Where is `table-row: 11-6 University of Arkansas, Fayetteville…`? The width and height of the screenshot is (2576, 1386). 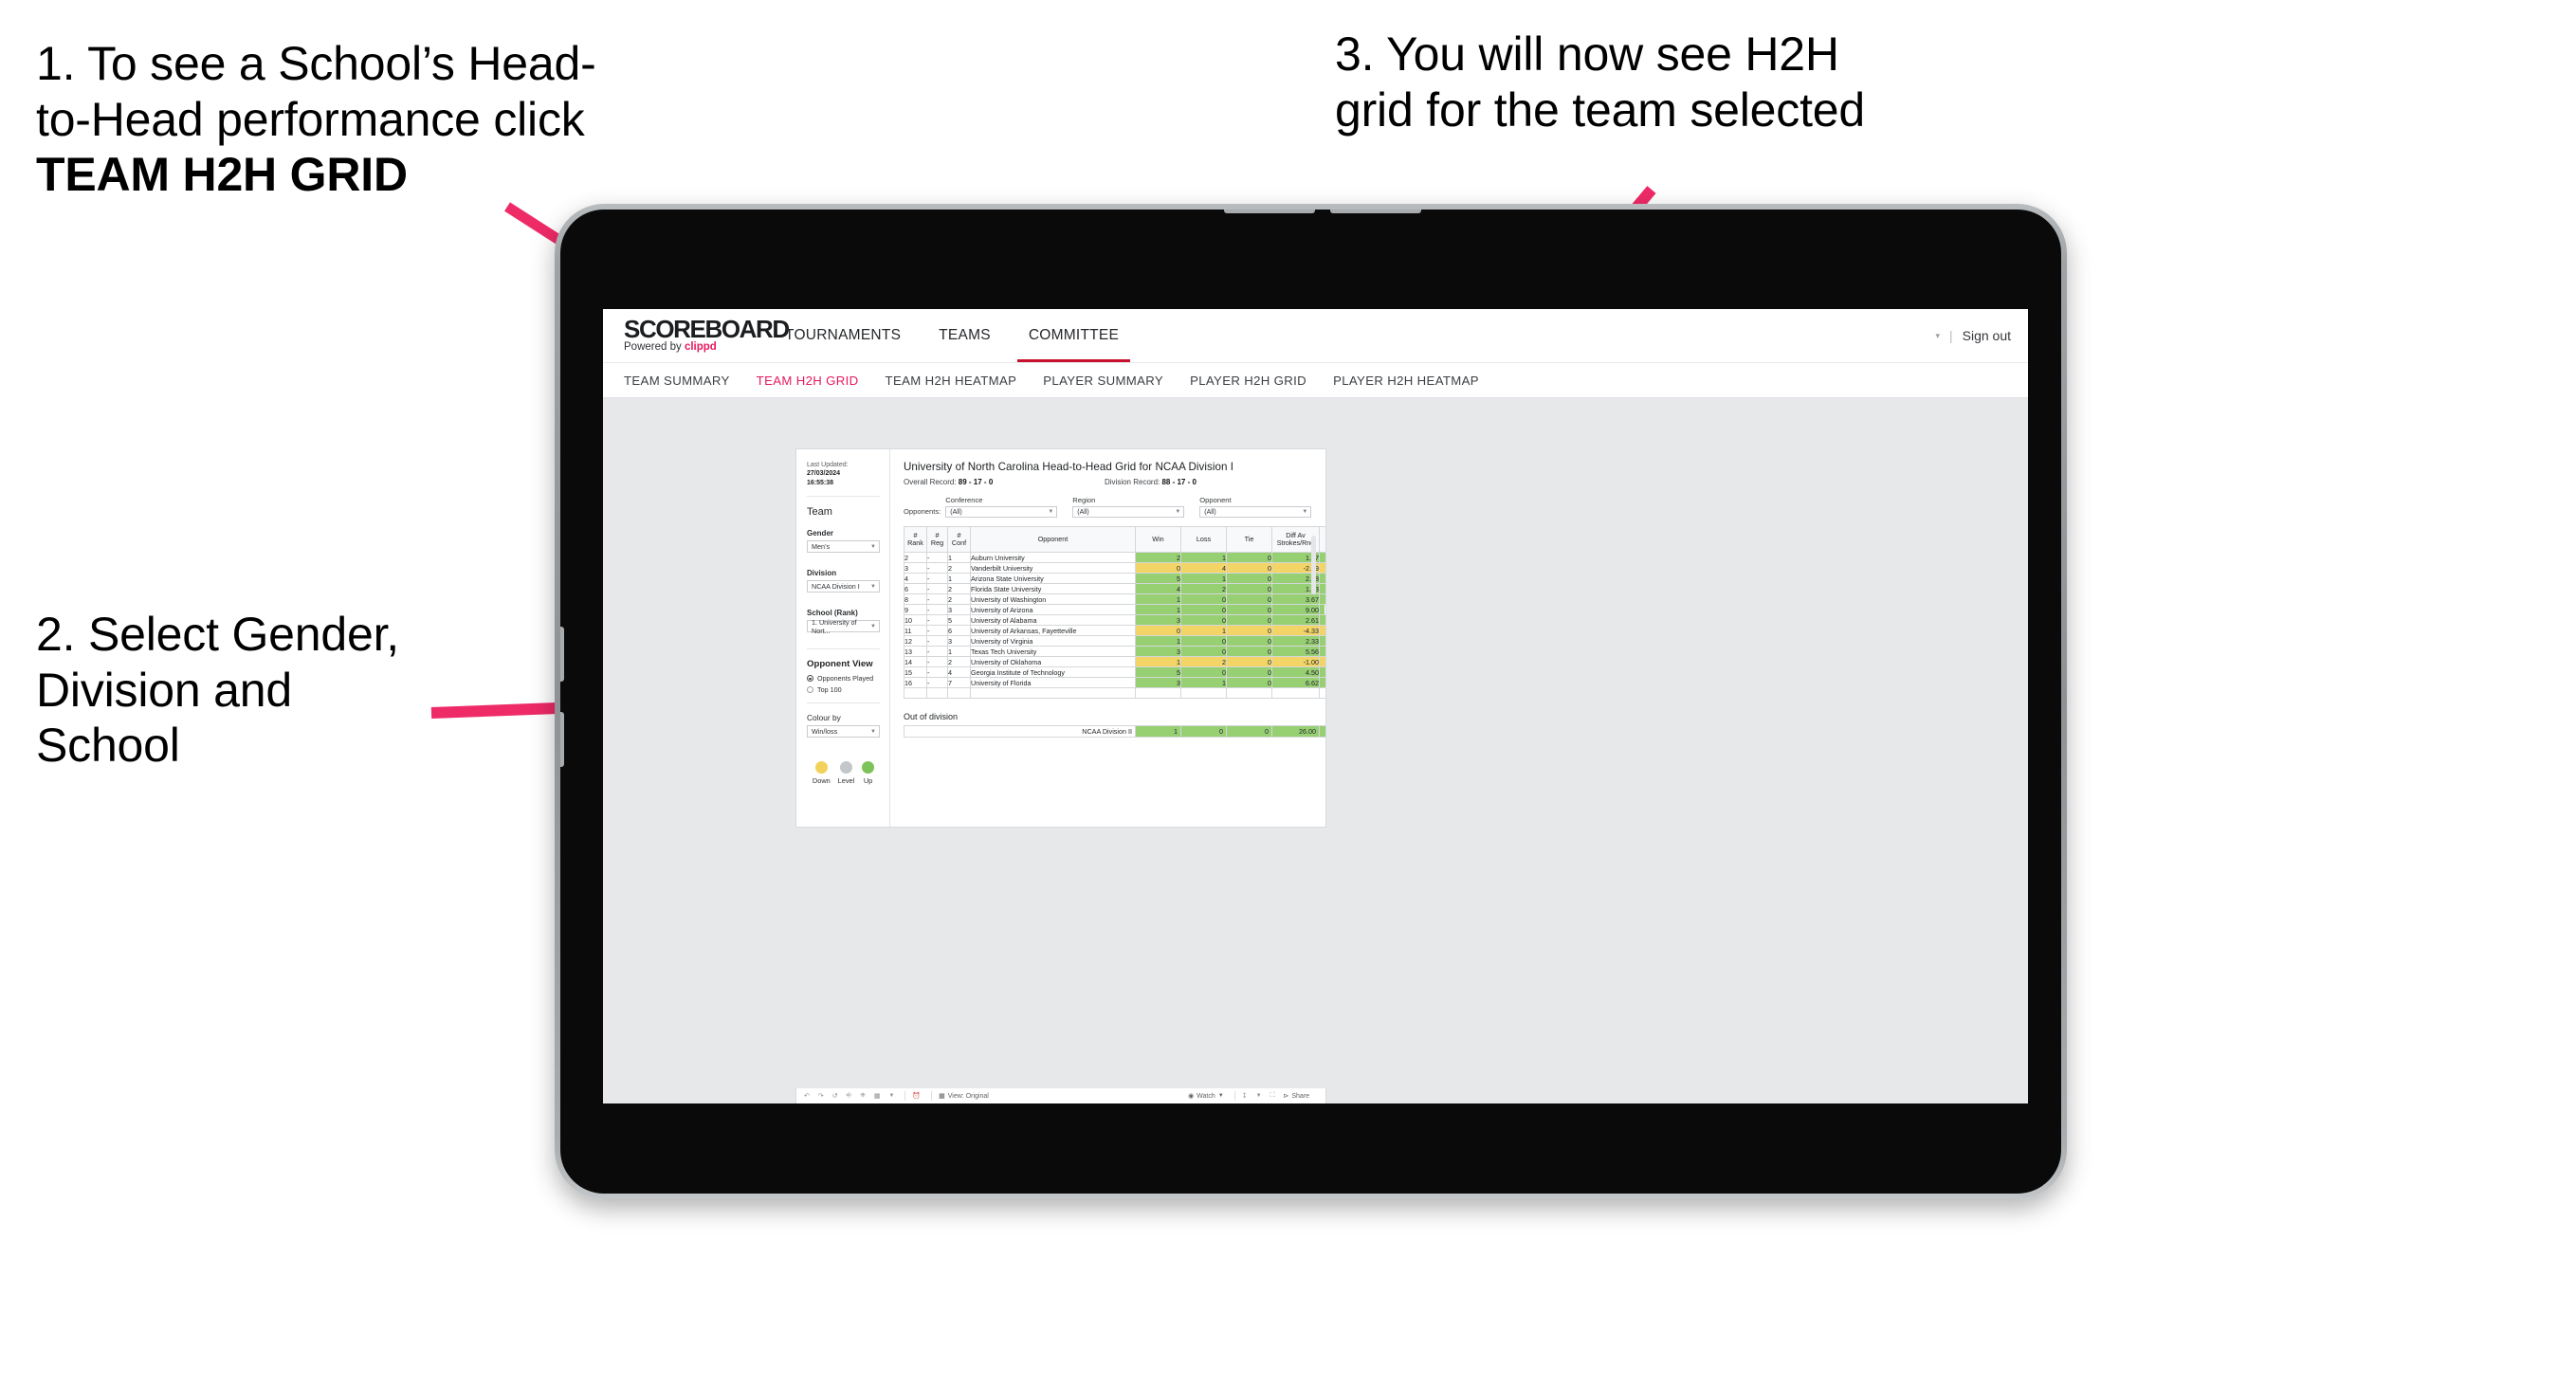
table-row: 11-6 University of Arkansas, Fayetteville… is located at coordinates (1114, 630).